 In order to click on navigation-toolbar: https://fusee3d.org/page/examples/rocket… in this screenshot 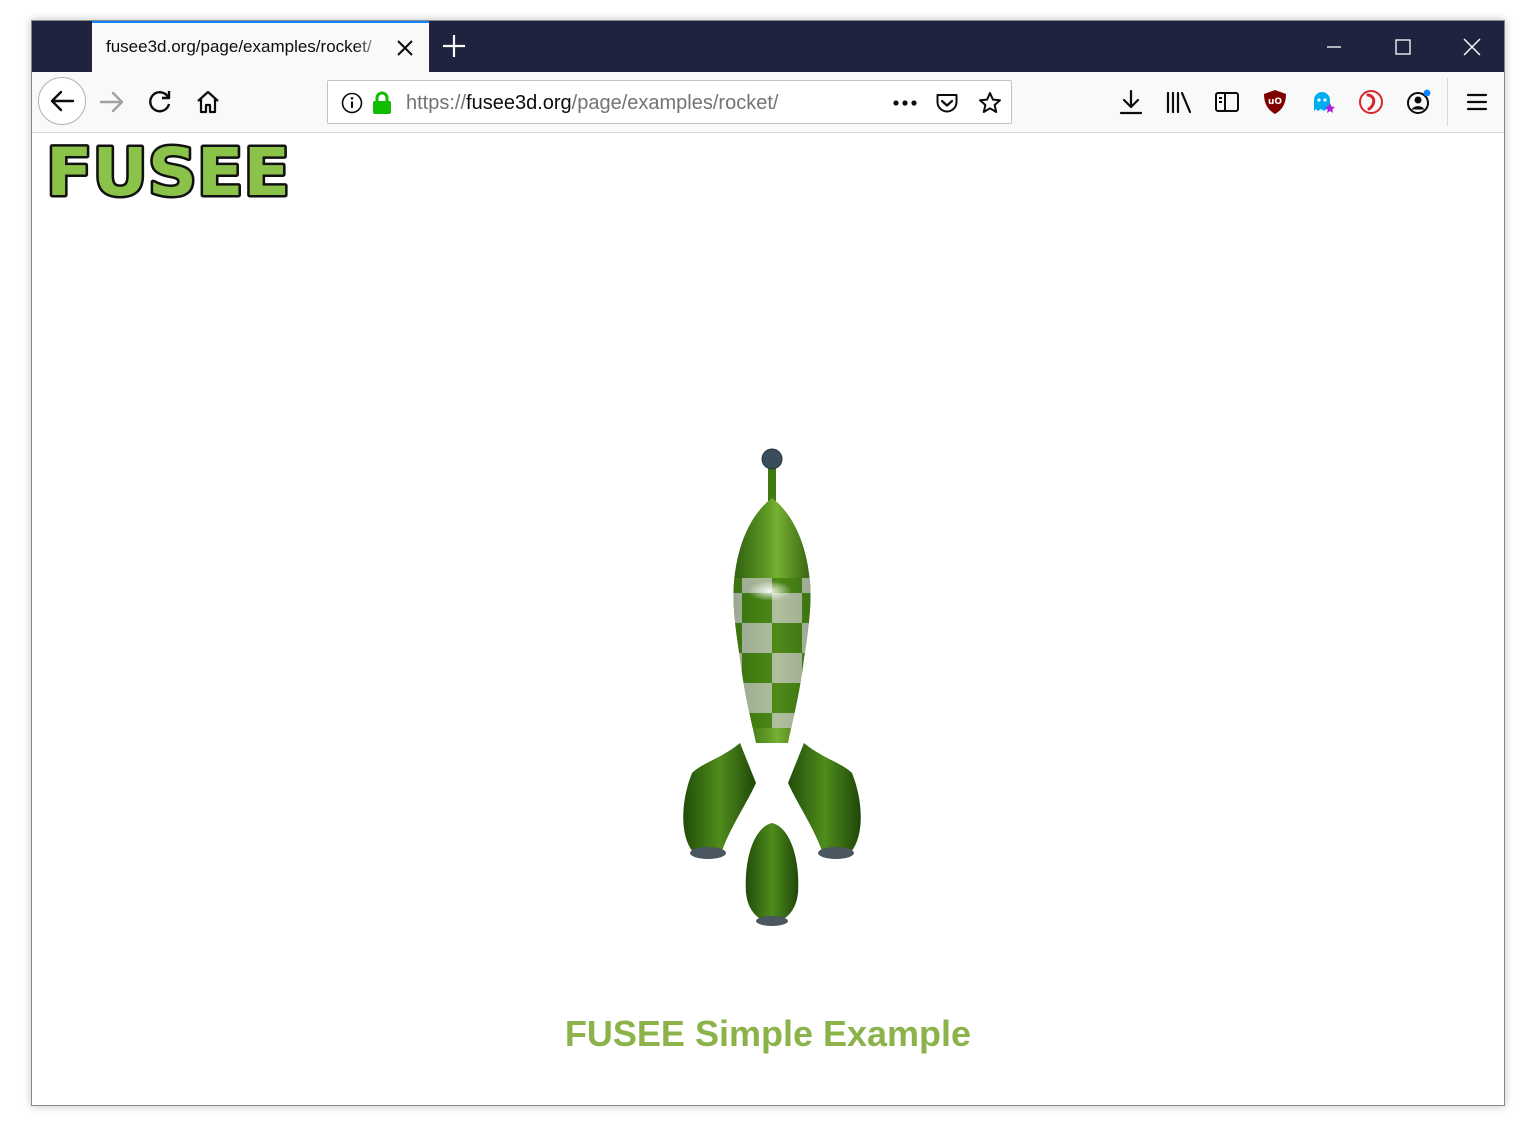, I will do `click(768, 102)`.